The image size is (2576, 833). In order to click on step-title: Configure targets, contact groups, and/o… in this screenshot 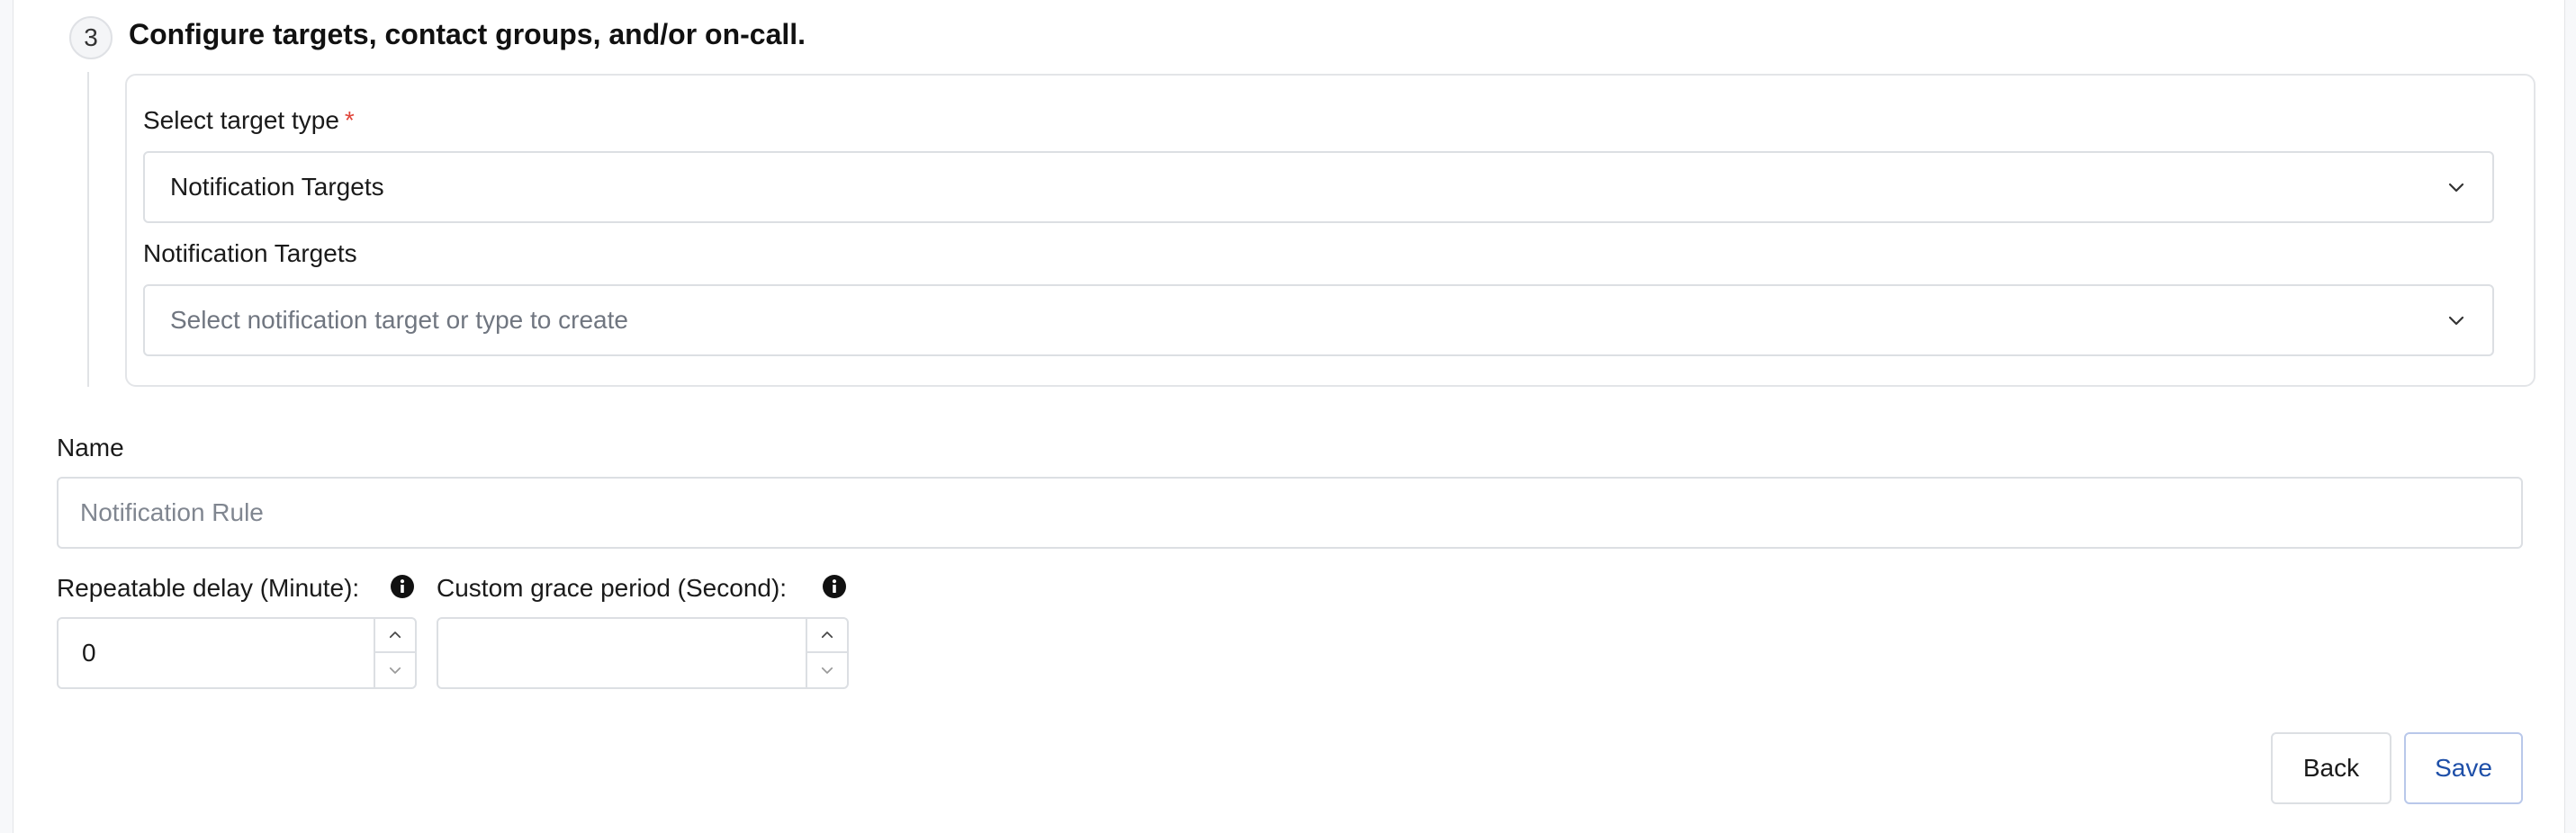, I will do `click(467, 34)`.